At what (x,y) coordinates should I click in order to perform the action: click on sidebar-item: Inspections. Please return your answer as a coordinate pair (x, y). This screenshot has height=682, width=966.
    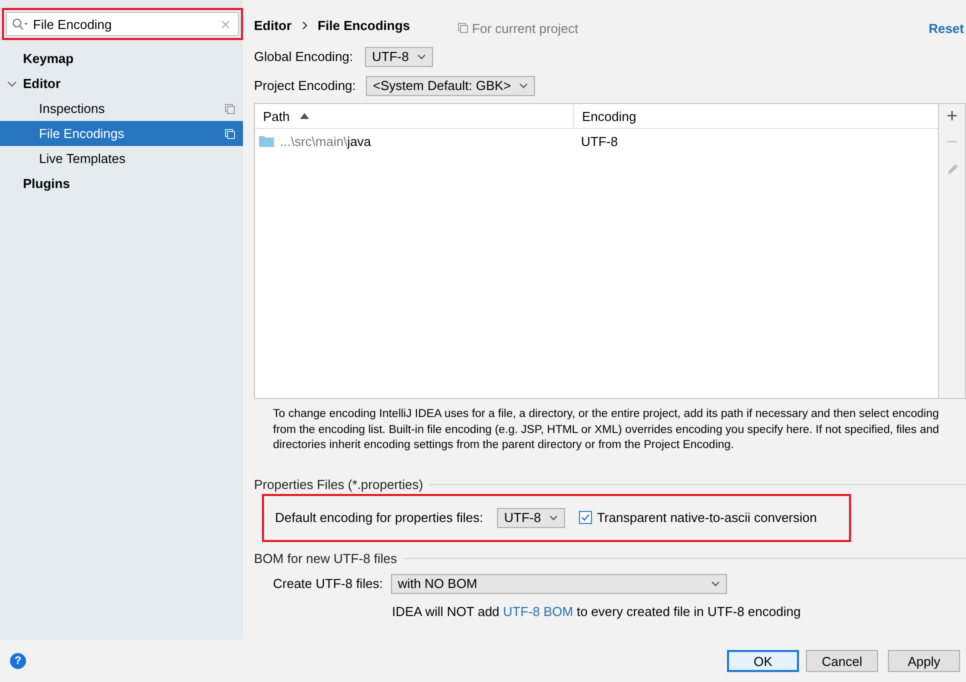
    Looking at the image, I should click on (121, 108).